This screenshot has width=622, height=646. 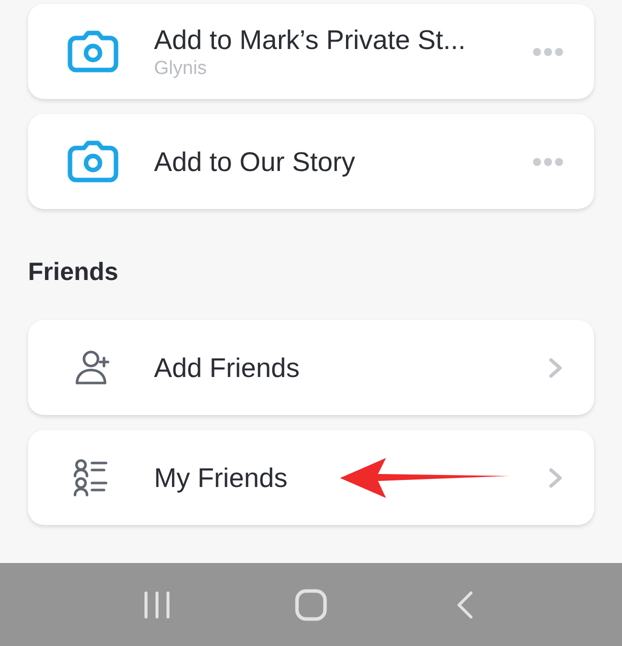 I want to click on recent-apps-icon, so click(x=157, y=604).